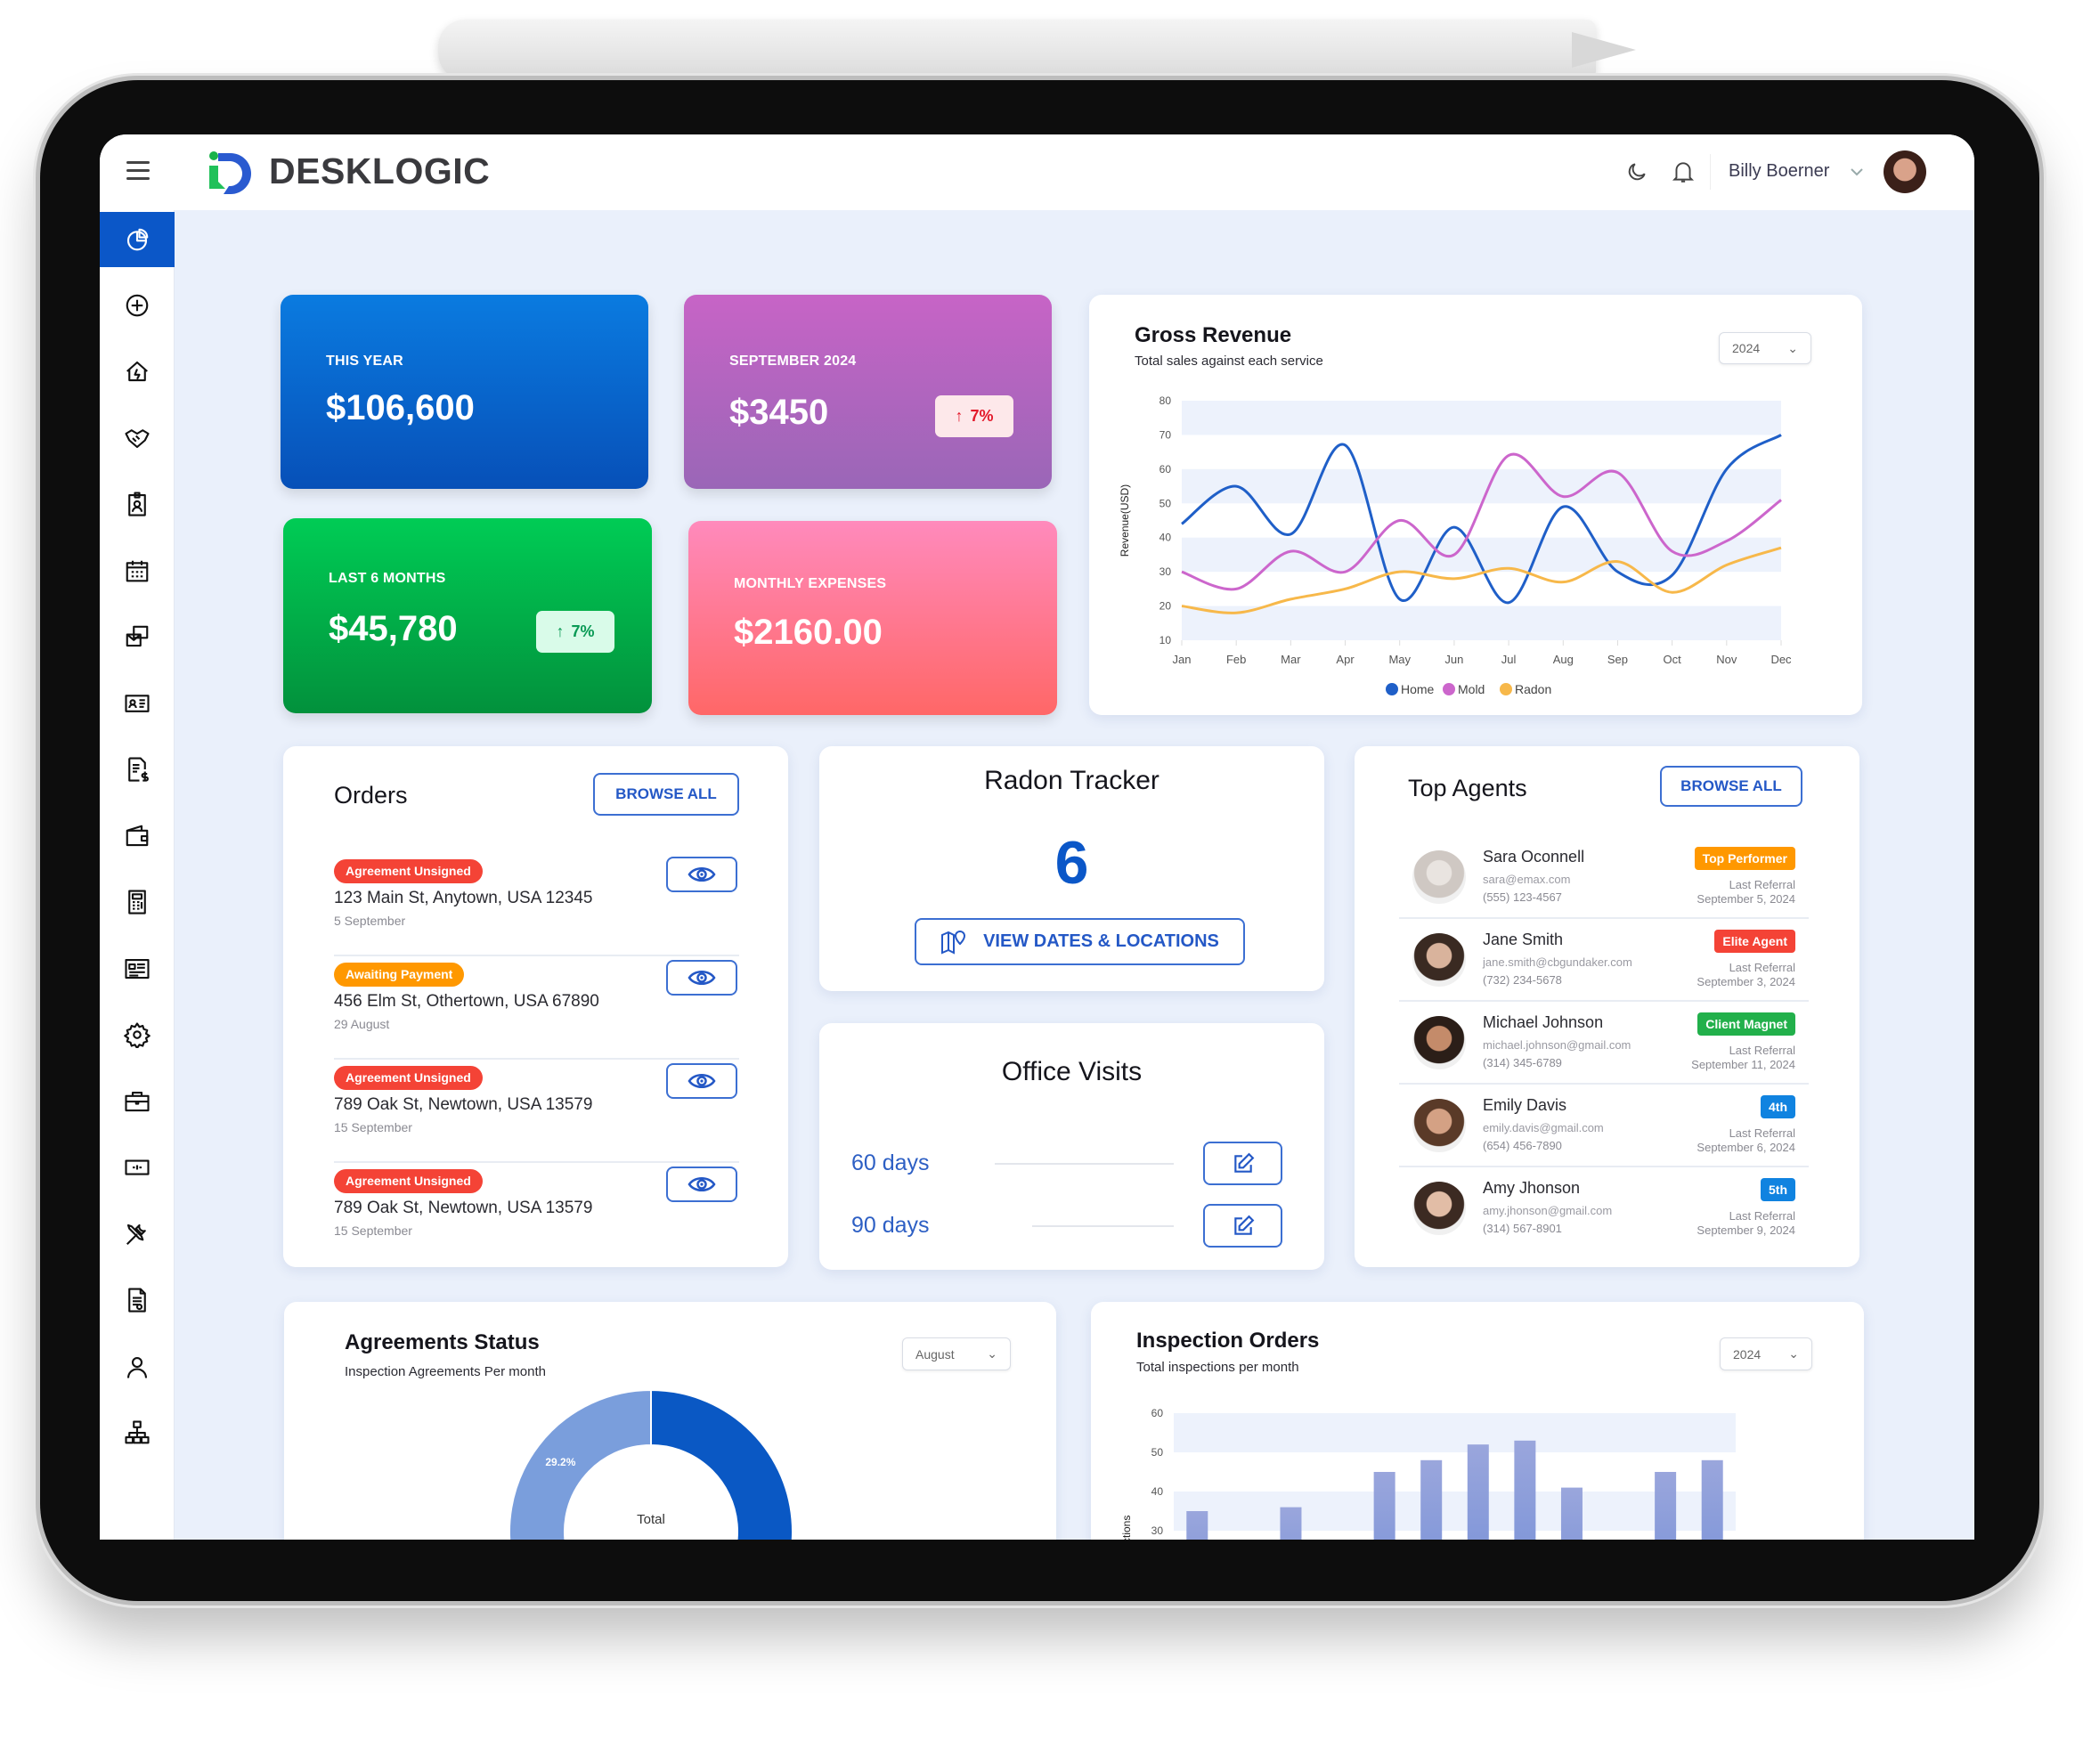 The height and width of the screenshot is (1764, 2083). I want to click on sidebar-item-add-circle, so click(137, 305).